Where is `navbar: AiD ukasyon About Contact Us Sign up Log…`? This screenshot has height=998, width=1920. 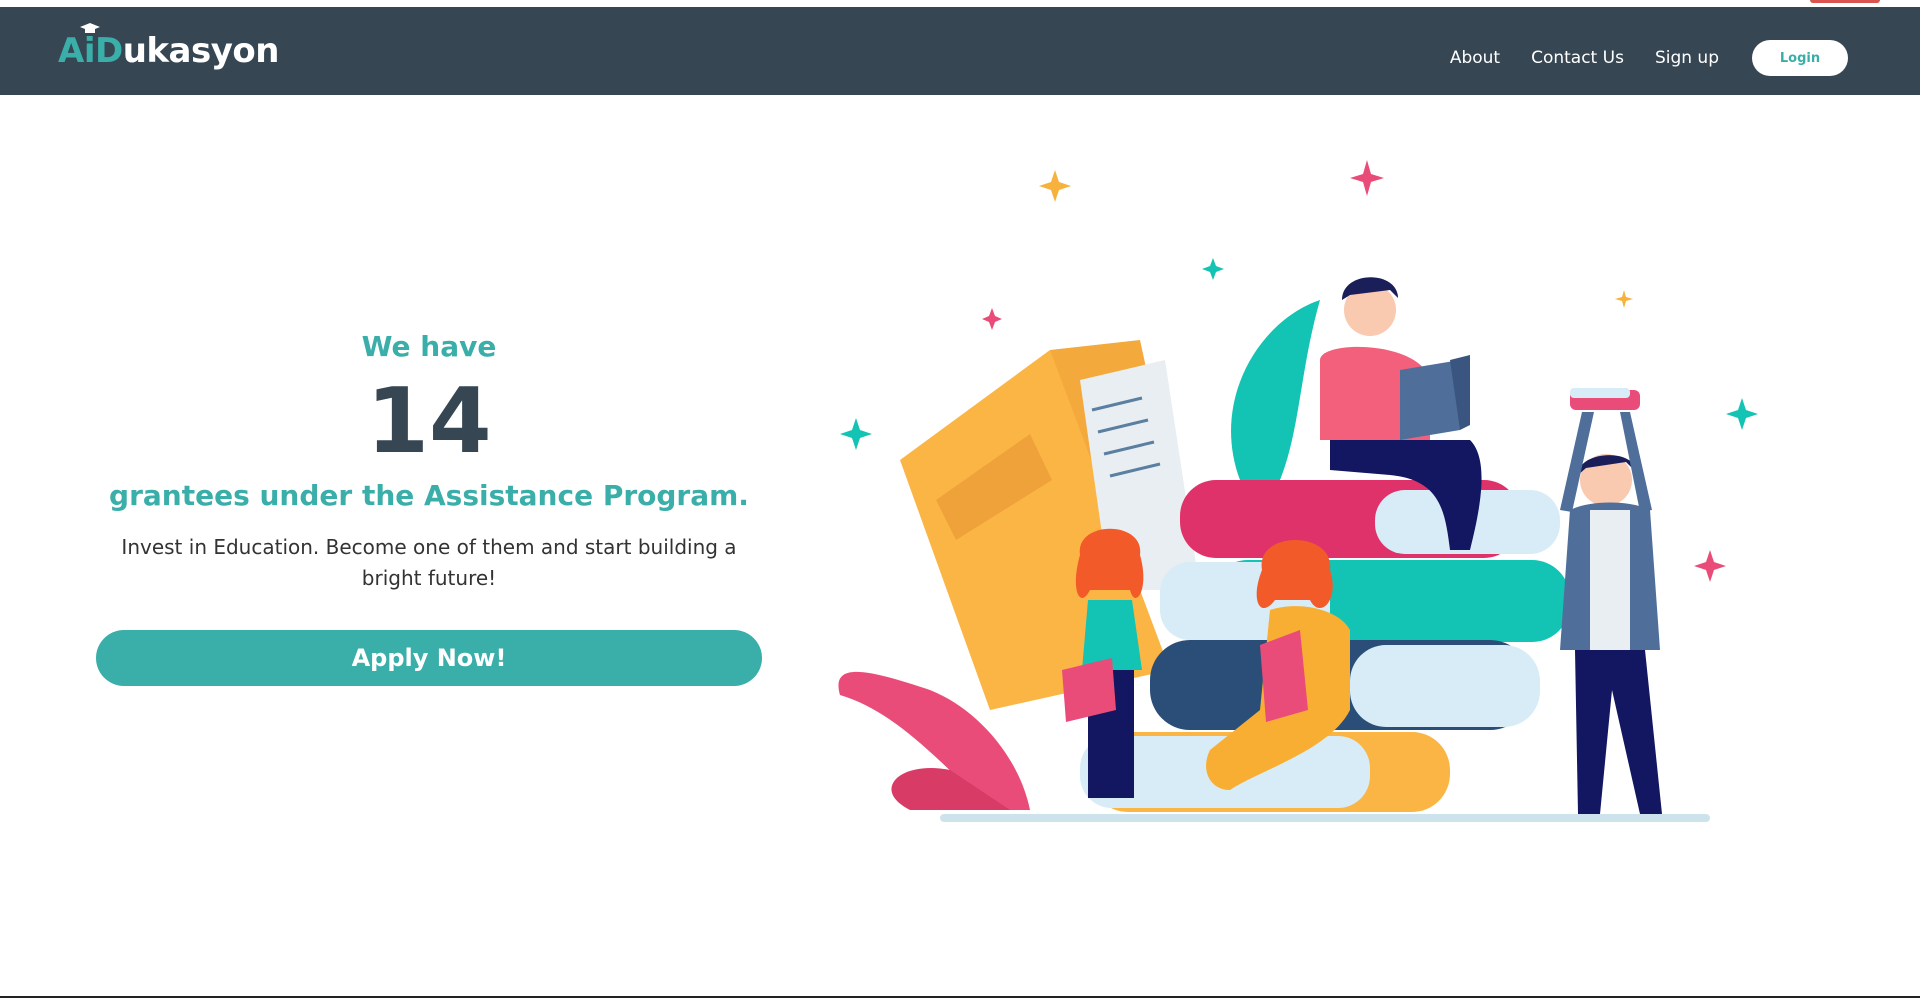
navbar: AiD ukasyon About Contact Us Sign up Log… is located at coordinates (960, 51).